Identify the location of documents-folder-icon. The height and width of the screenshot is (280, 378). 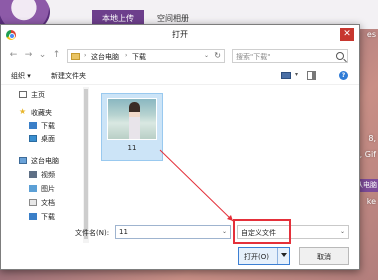
(33, 202).